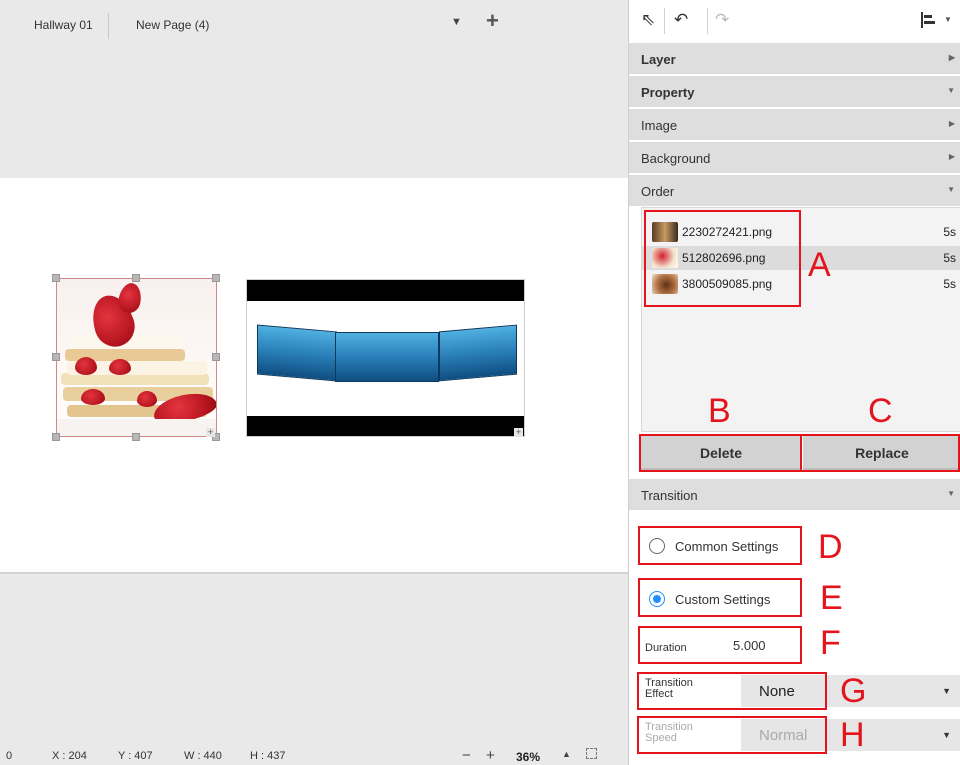 Image resolution: width=960 pixels, height=765 pixels. I want to click on status-y: Y : 407, so click(135, 756).